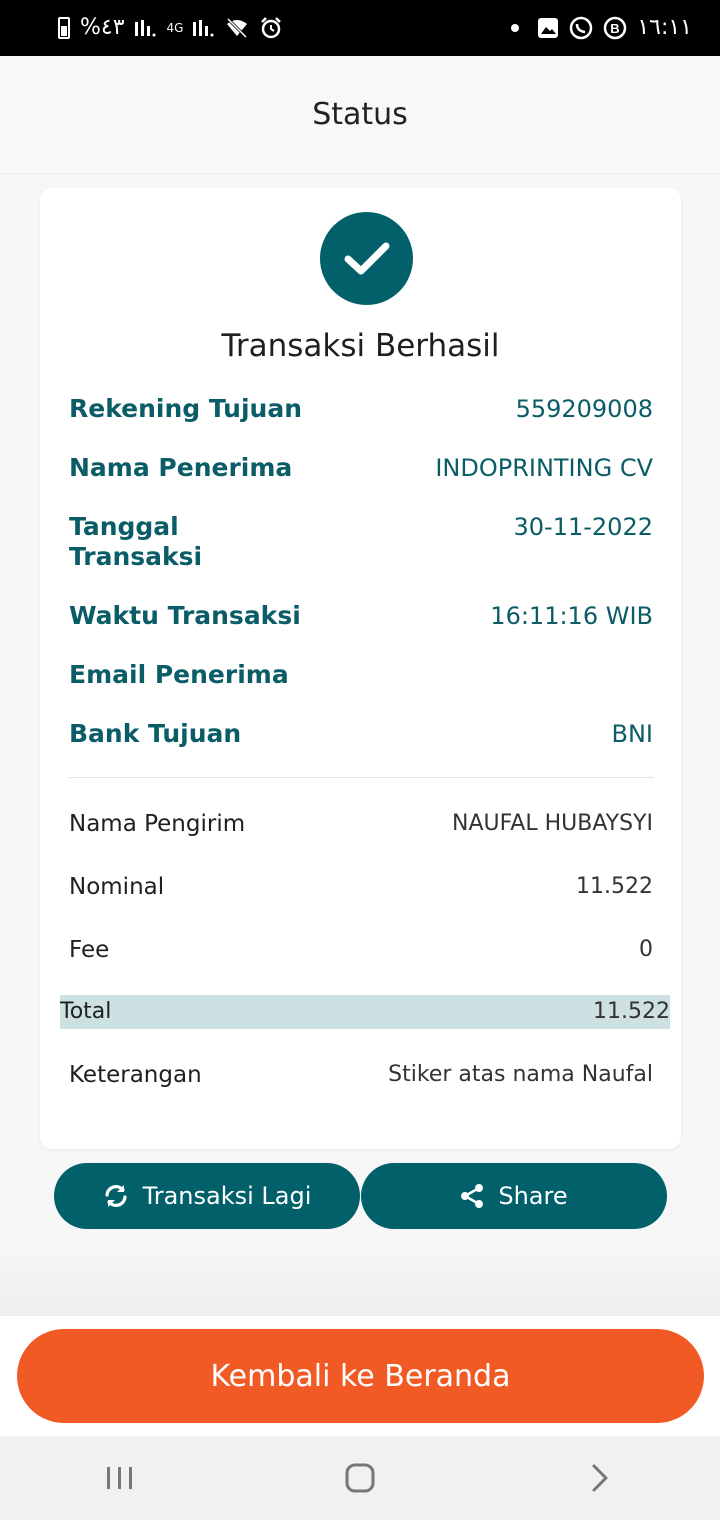  I want to click on system-nav-bar, so click(360, 1478).